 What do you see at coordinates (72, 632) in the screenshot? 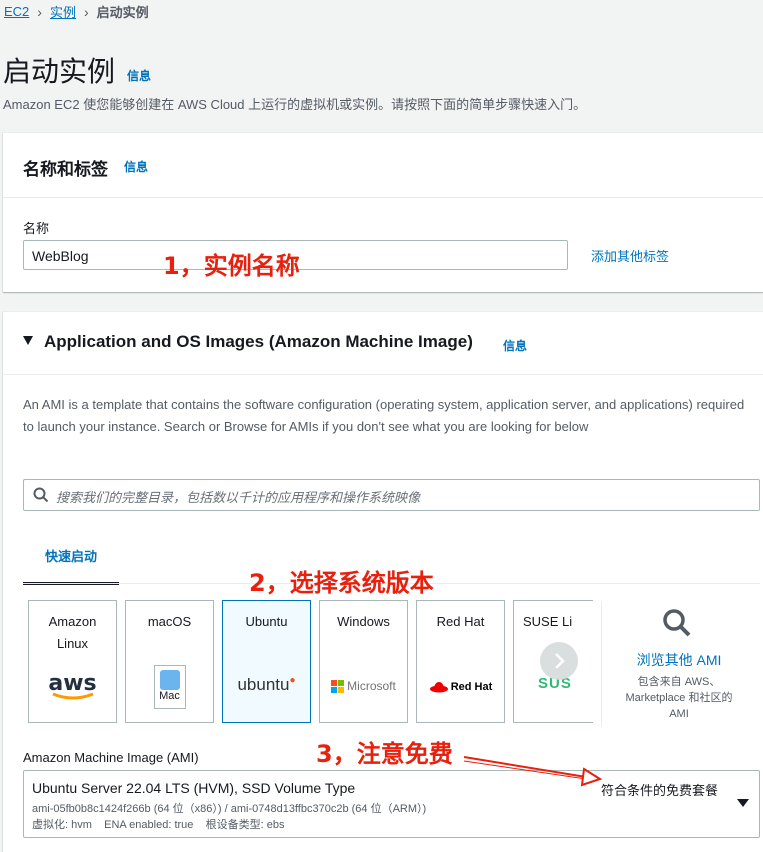
I see `tile-label: Amazon Linux` at bounding box center [72, 632].